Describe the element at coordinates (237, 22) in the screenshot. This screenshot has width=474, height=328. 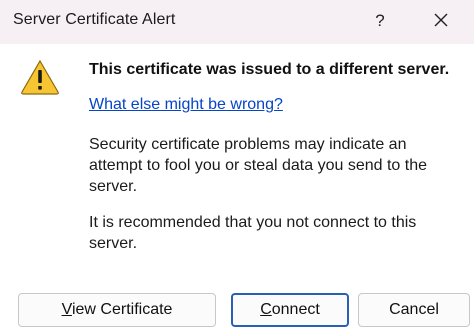
I see `title-bar: Server Certificate Alert ?` at that location.